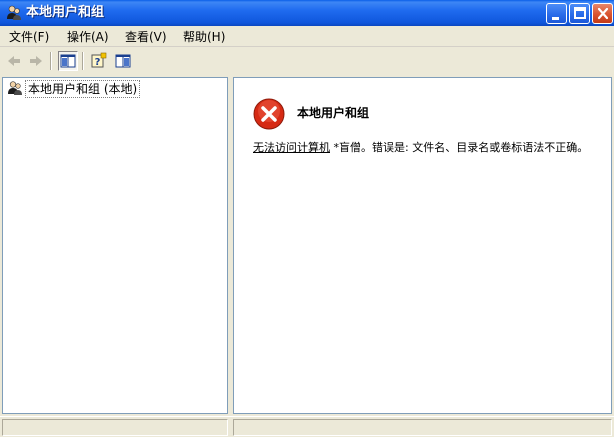 This screenshot has height=437, width=614. I want to click on error-title: 本地用户和组, so click(333, 113).